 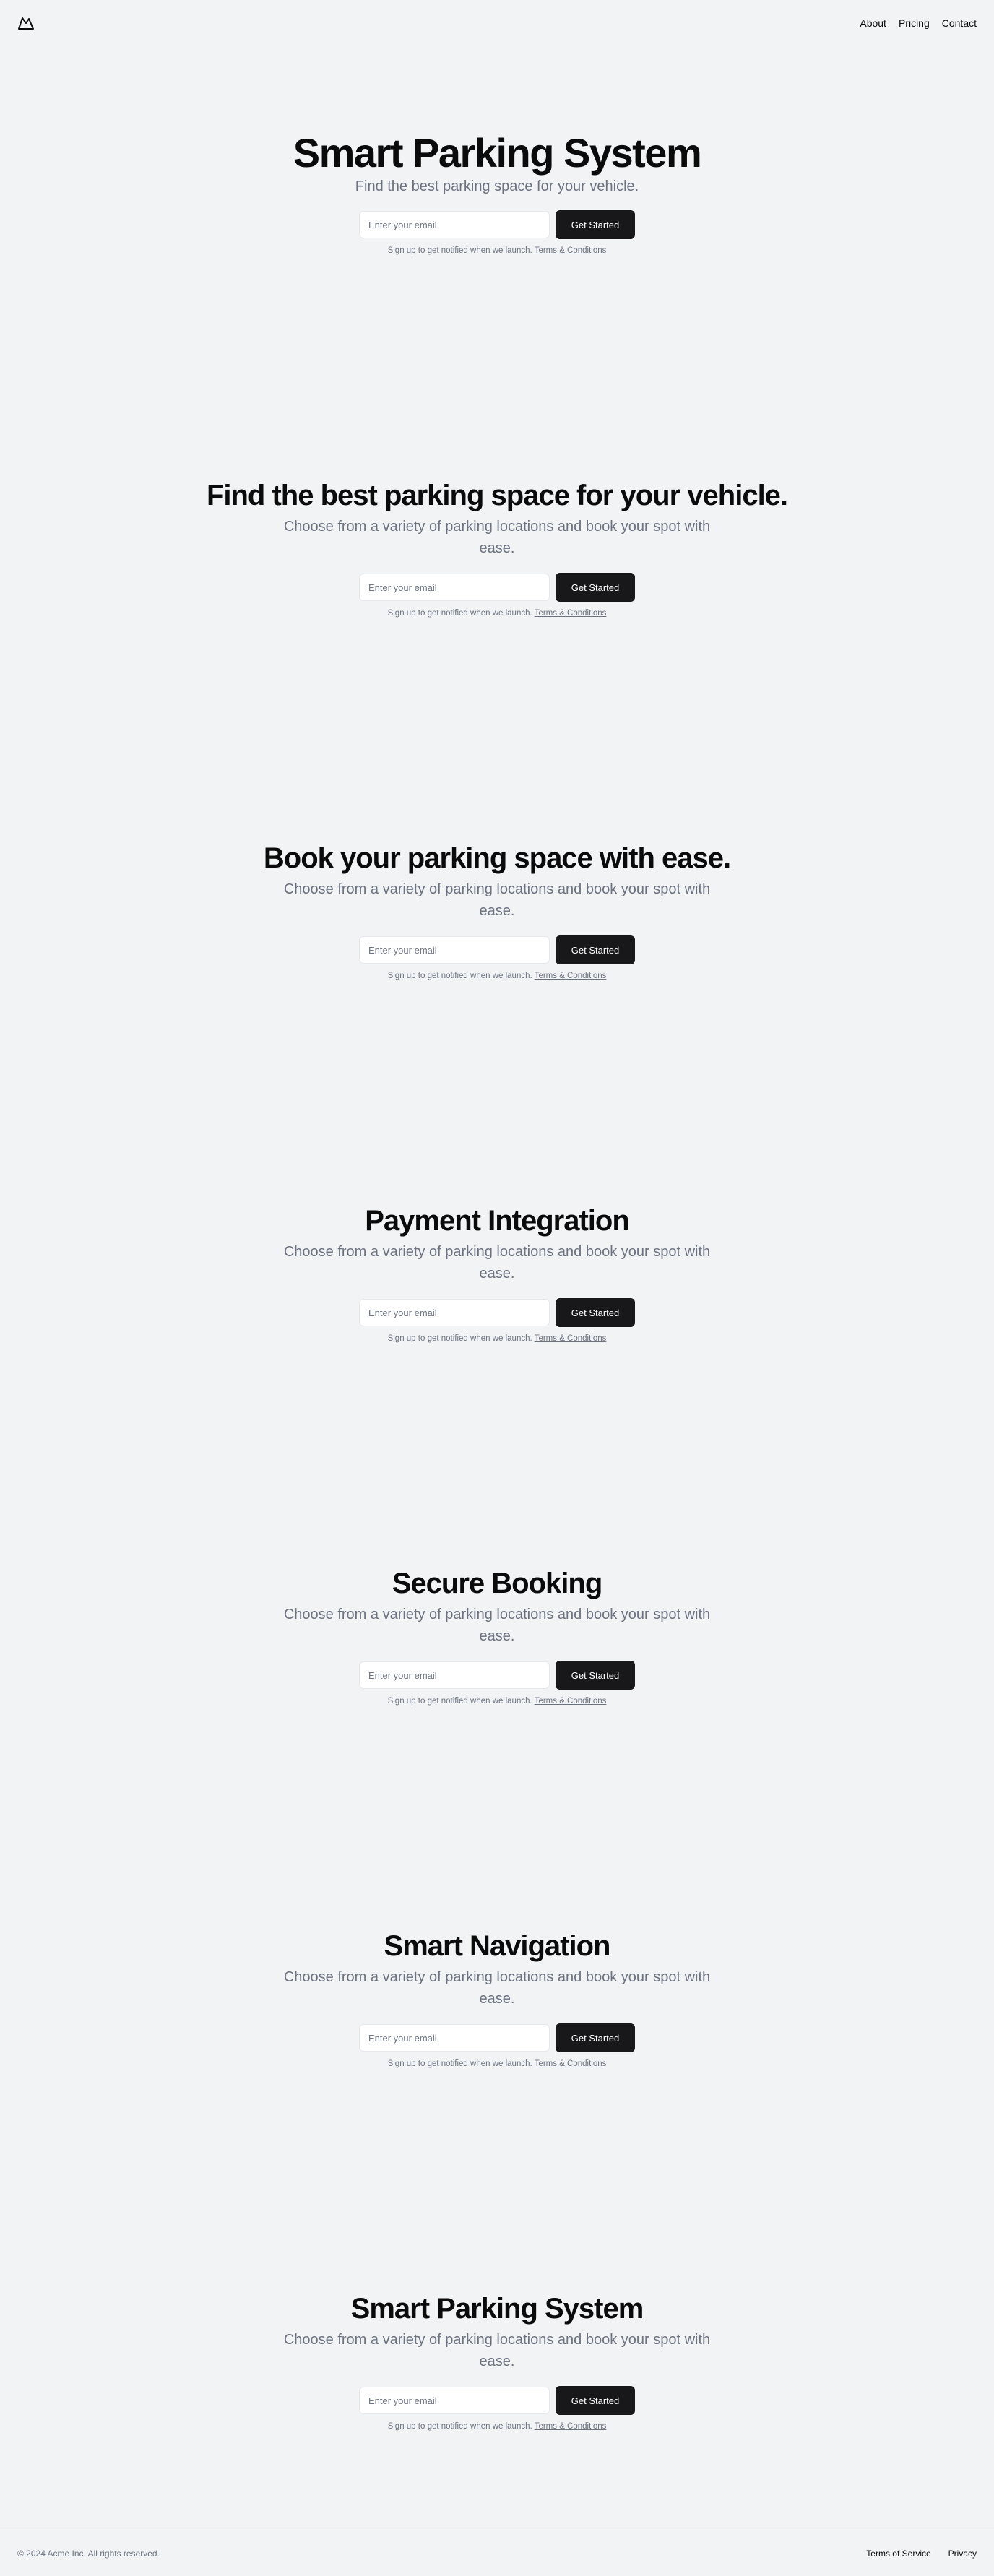 What do you see at coordinates (497, 1221) in the screenshot?
I see `section-title: Payment Integration` at bounding box center [497, 1221].